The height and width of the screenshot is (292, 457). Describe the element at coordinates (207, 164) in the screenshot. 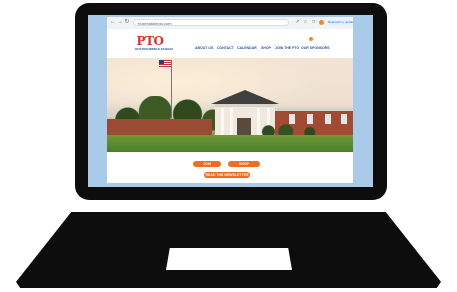

I see `join-button: JOIN` at that location.